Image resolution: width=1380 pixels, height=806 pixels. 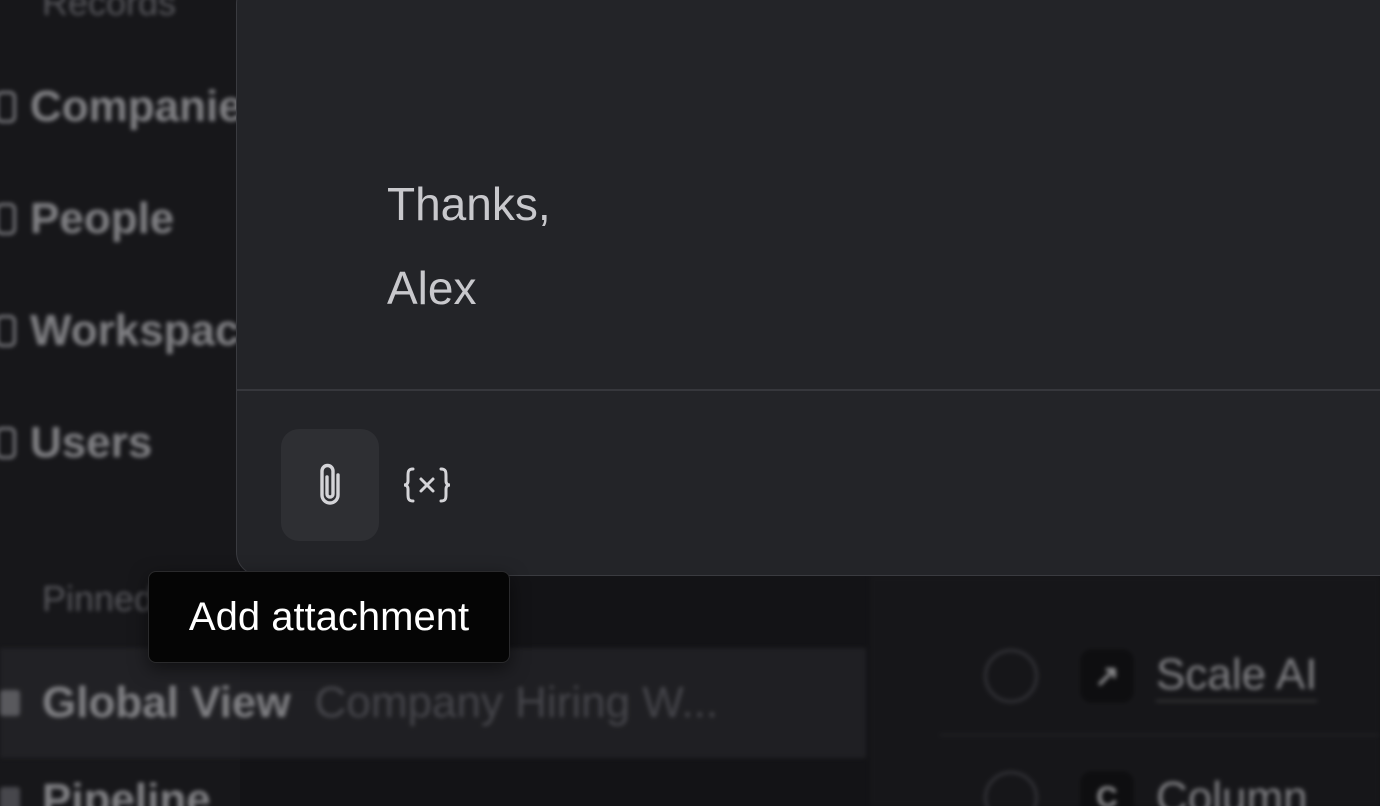 I want to click on add-attachment-button, so click(x=330, y=485).